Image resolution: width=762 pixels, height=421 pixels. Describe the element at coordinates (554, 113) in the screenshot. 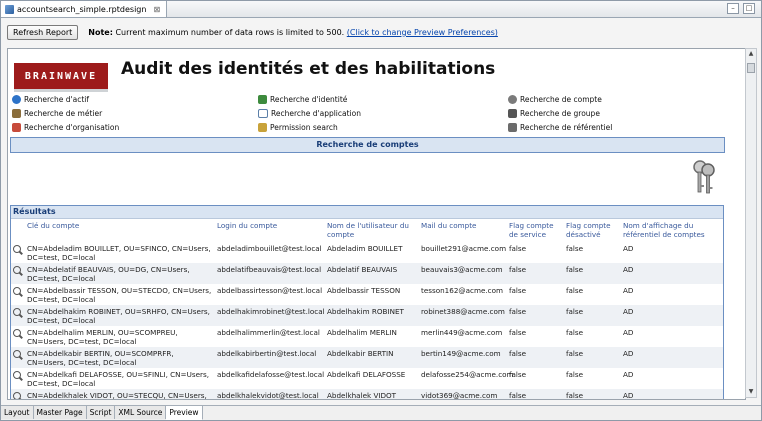

I see `nav-link-groupe: Recherche de groupe` at that location.